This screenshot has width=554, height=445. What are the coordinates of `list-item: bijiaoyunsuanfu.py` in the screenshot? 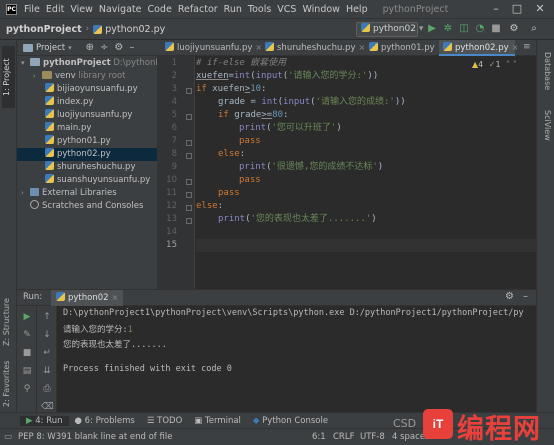 It's located at (87, 89).